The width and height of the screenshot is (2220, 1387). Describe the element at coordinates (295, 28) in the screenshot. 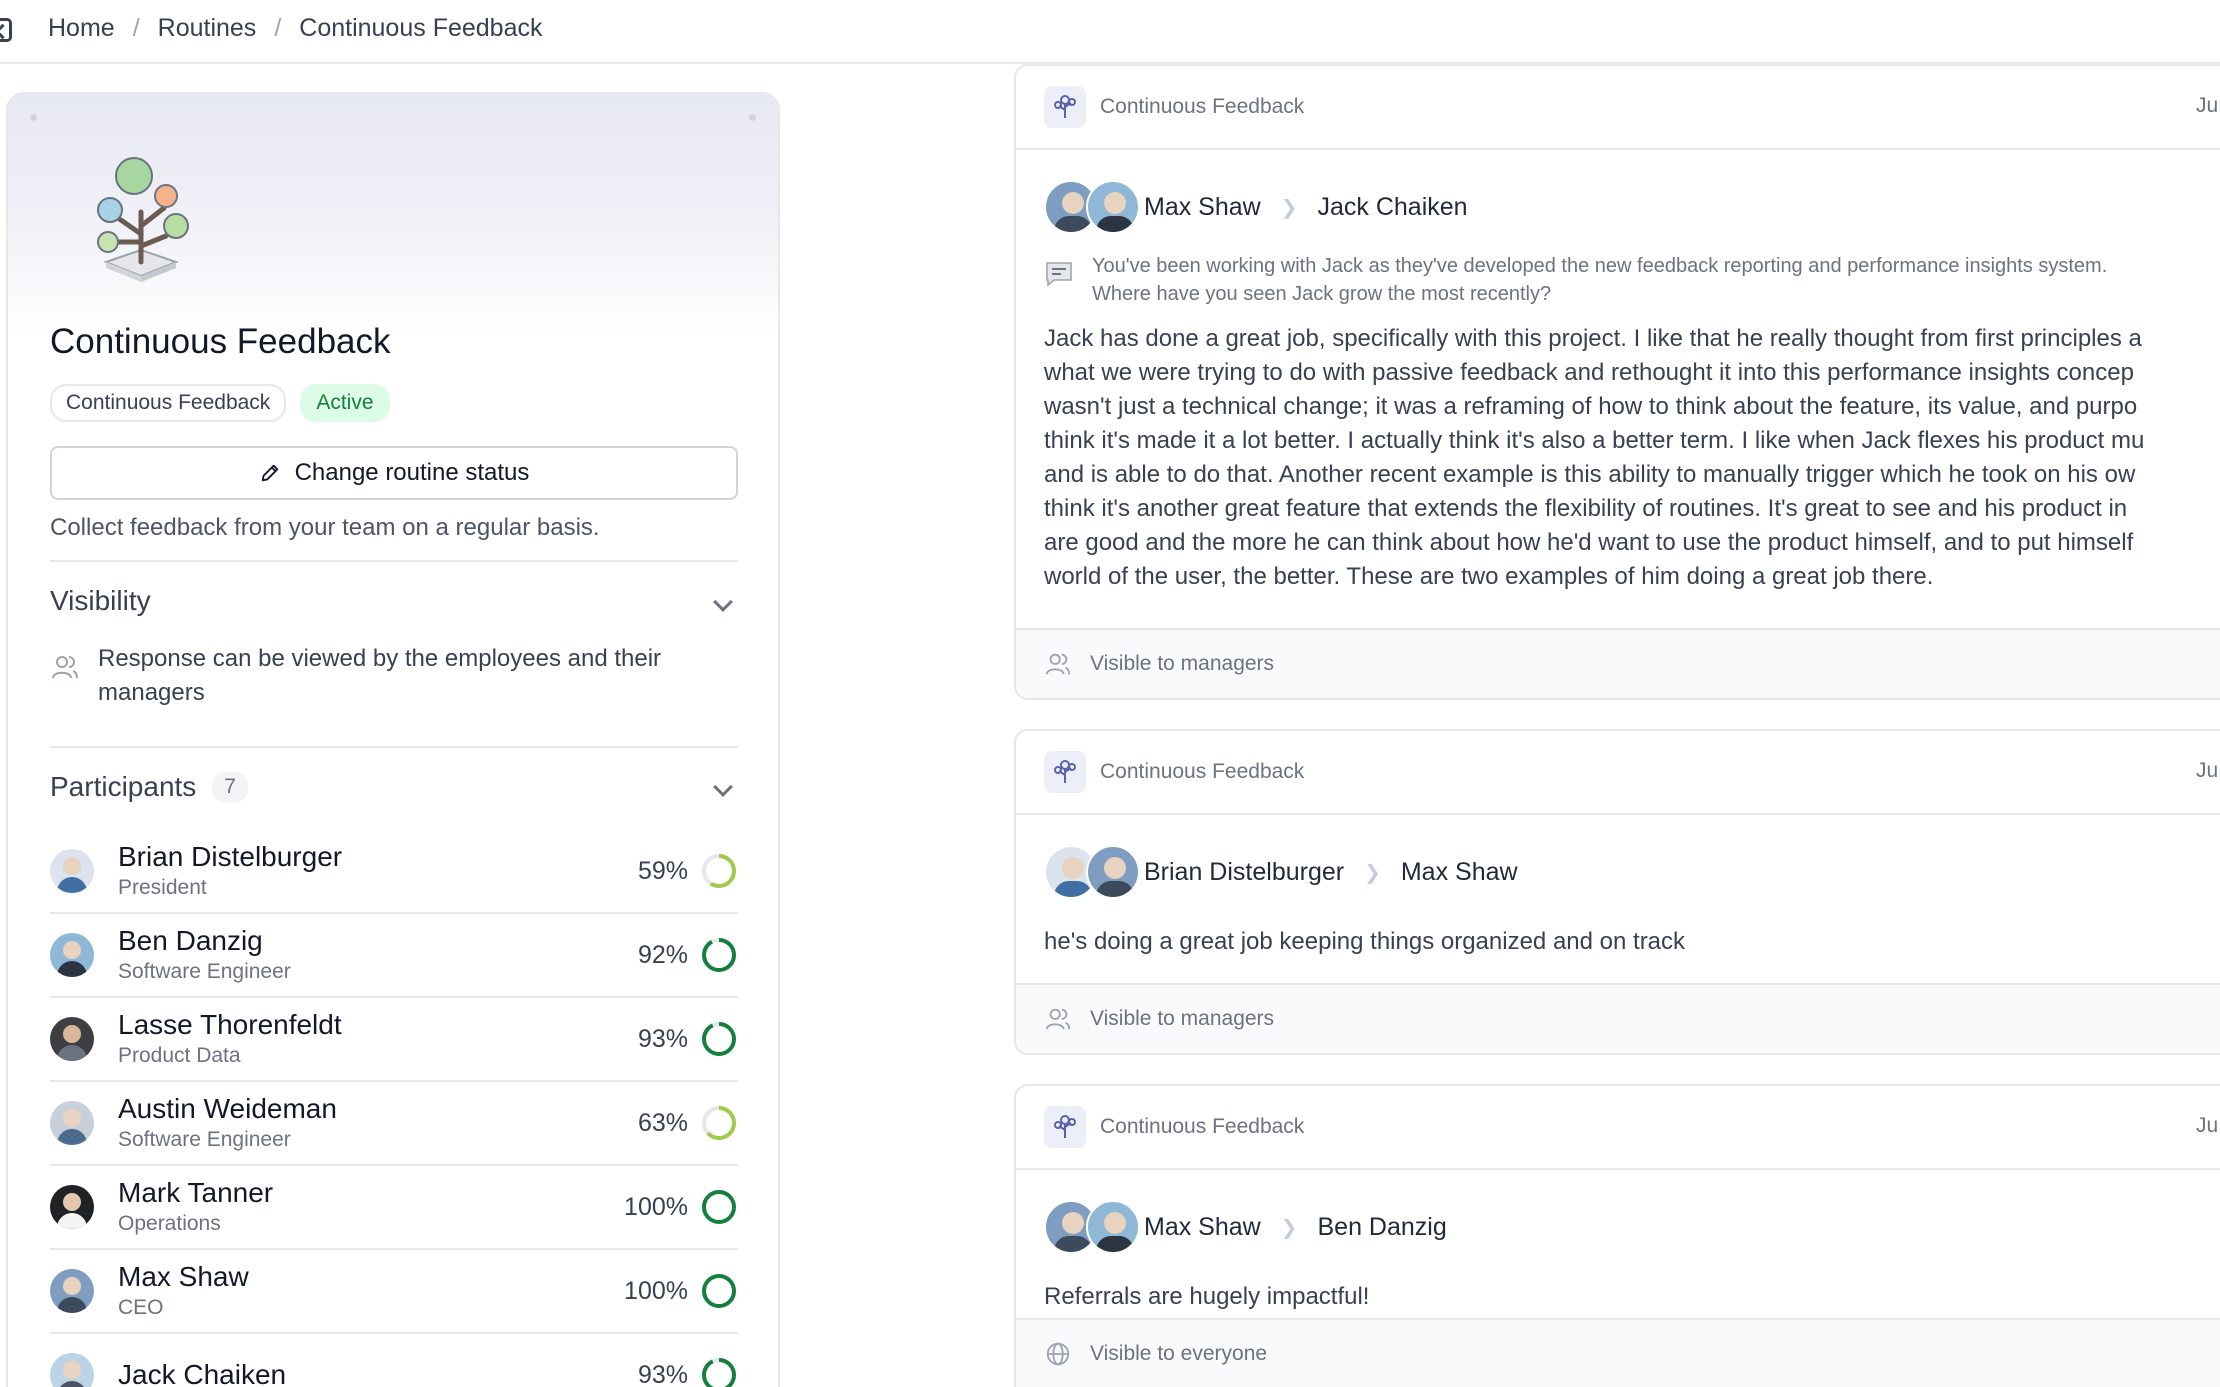

I see `breadcrumb: Home / Routines / Continuous Feedback` at that location.